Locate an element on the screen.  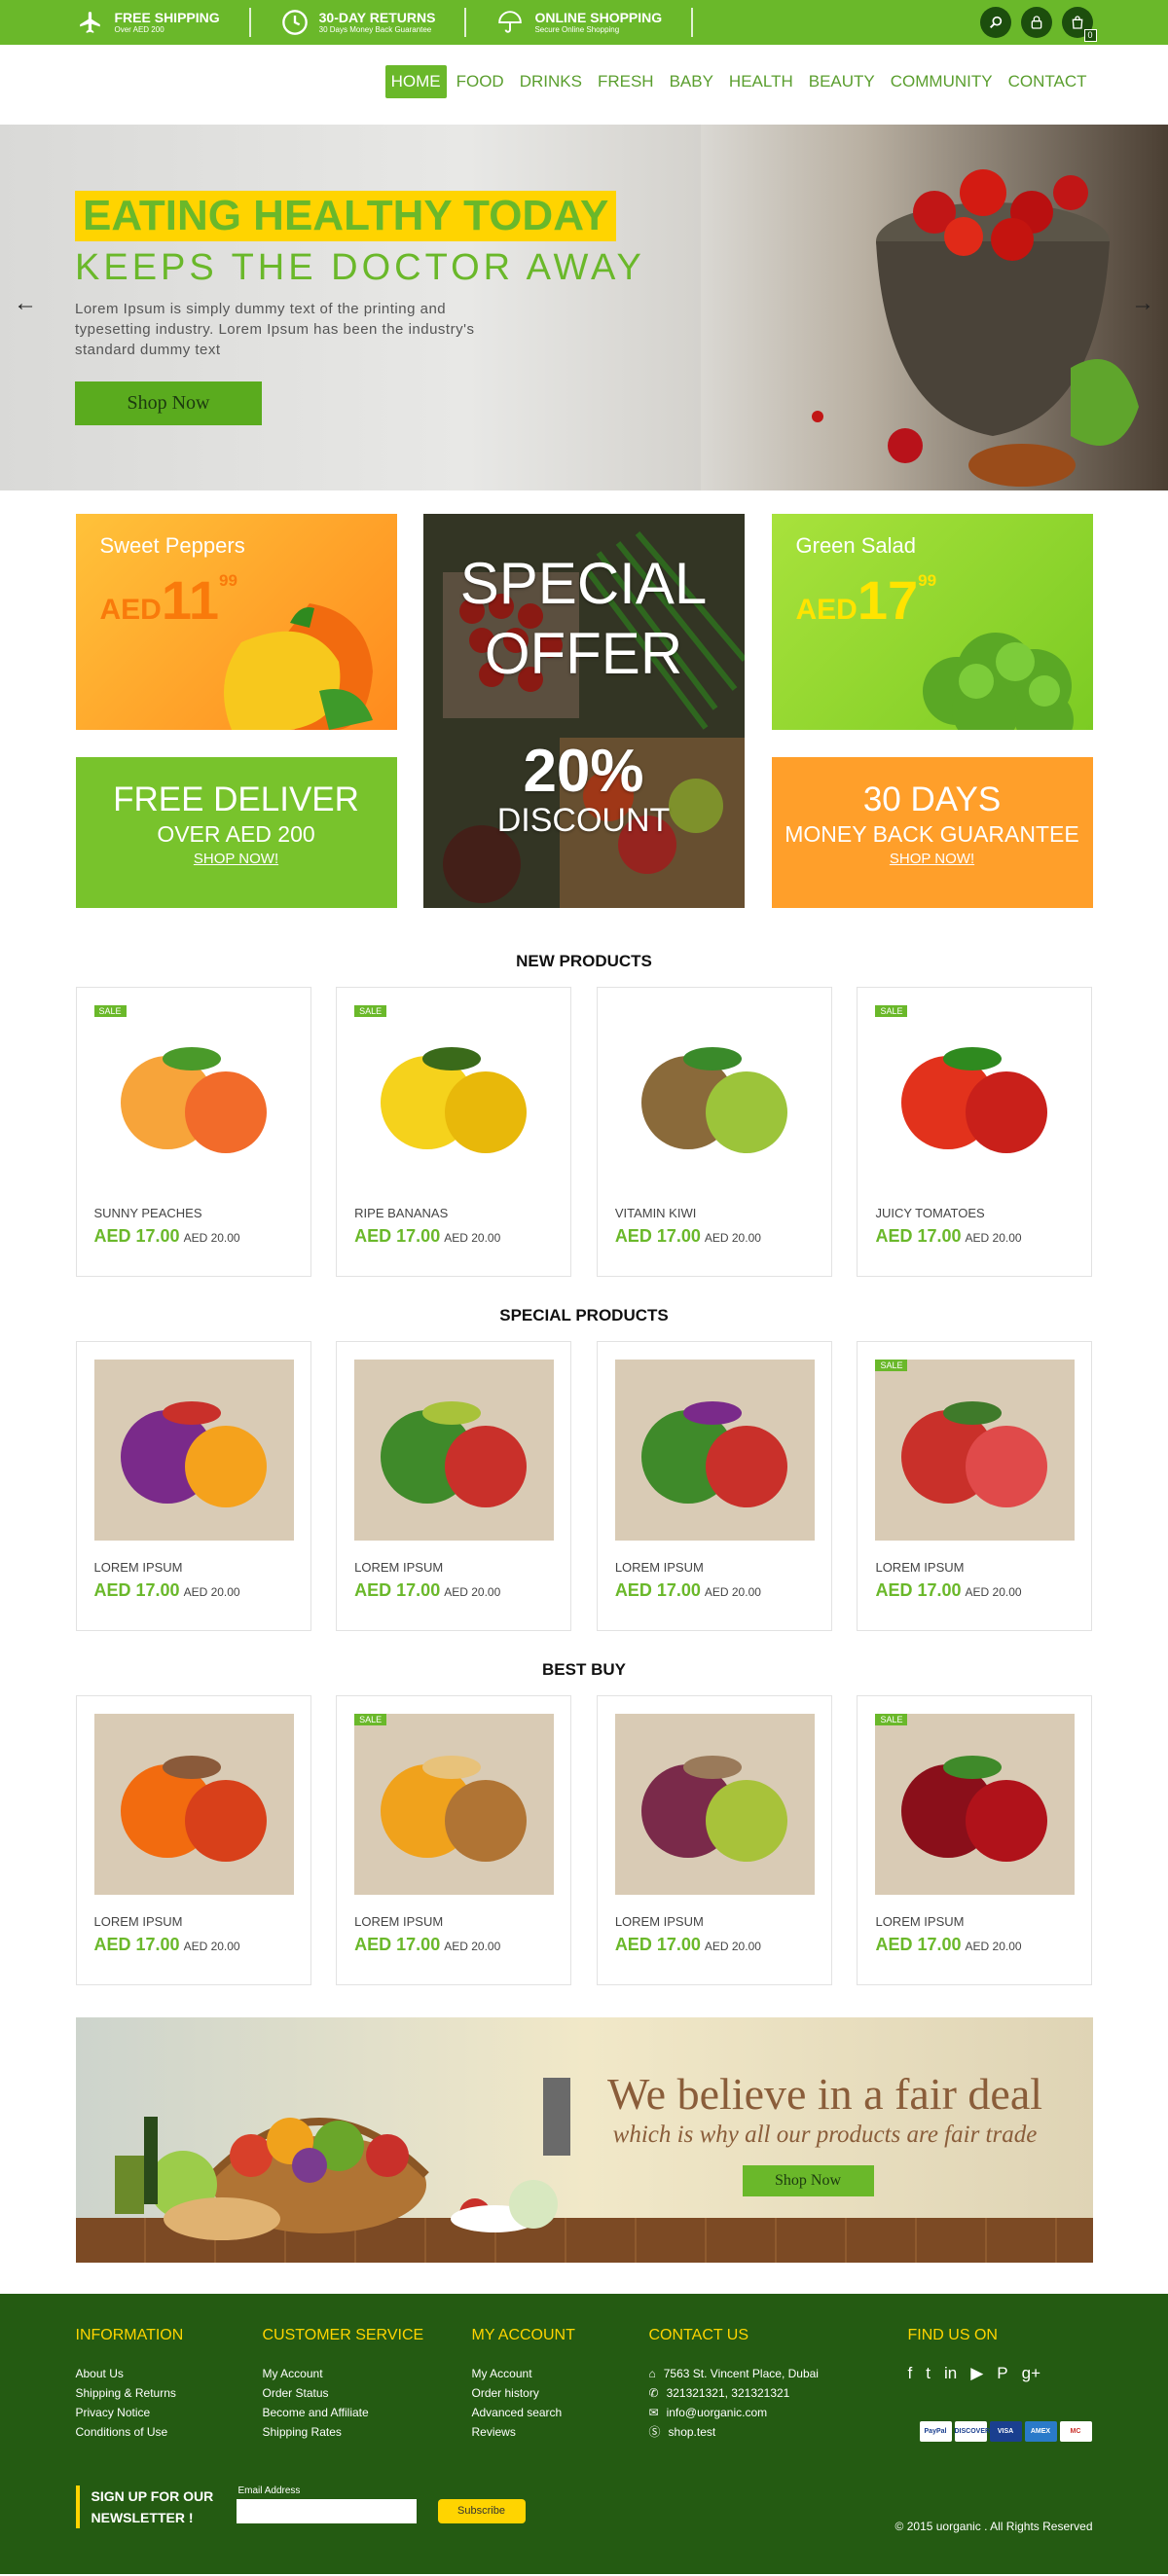
google-plus-icon: g+ is located at coordinates (1031, 2373).